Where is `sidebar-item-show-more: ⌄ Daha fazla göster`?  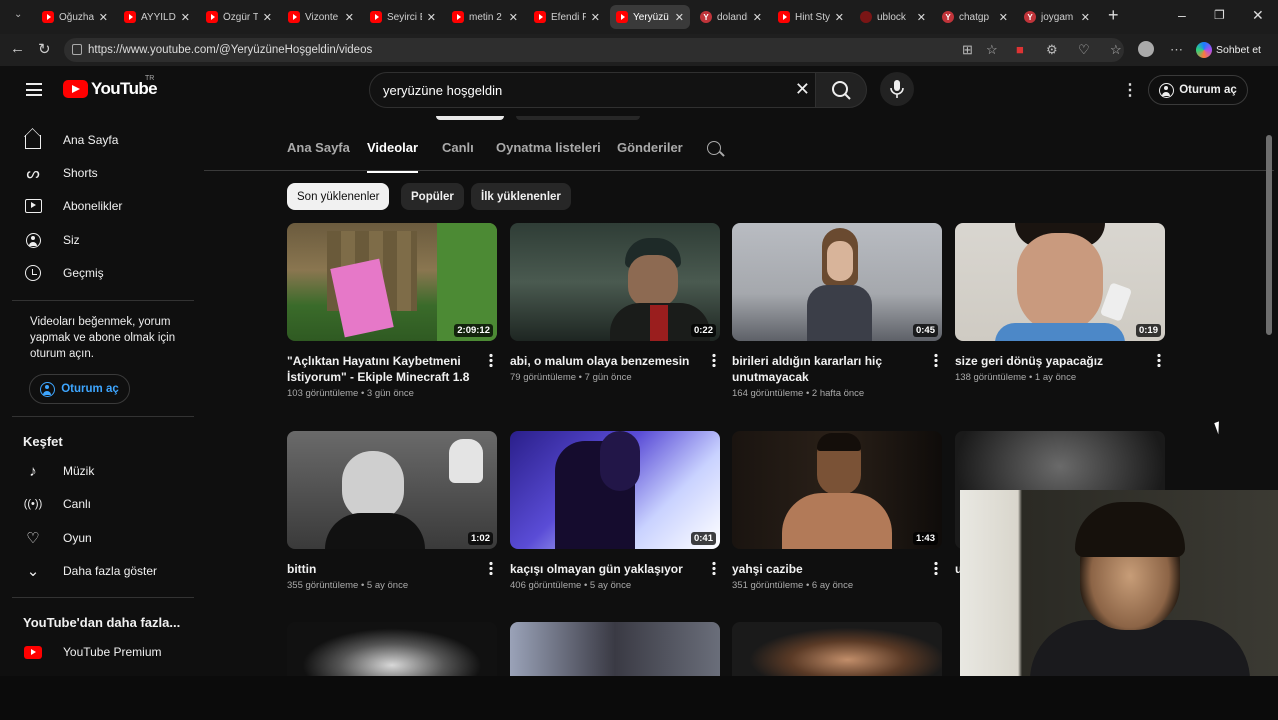
sidebar-item-show-more: ⌄ Daha fazla göster is located at coordinates (102, 571).